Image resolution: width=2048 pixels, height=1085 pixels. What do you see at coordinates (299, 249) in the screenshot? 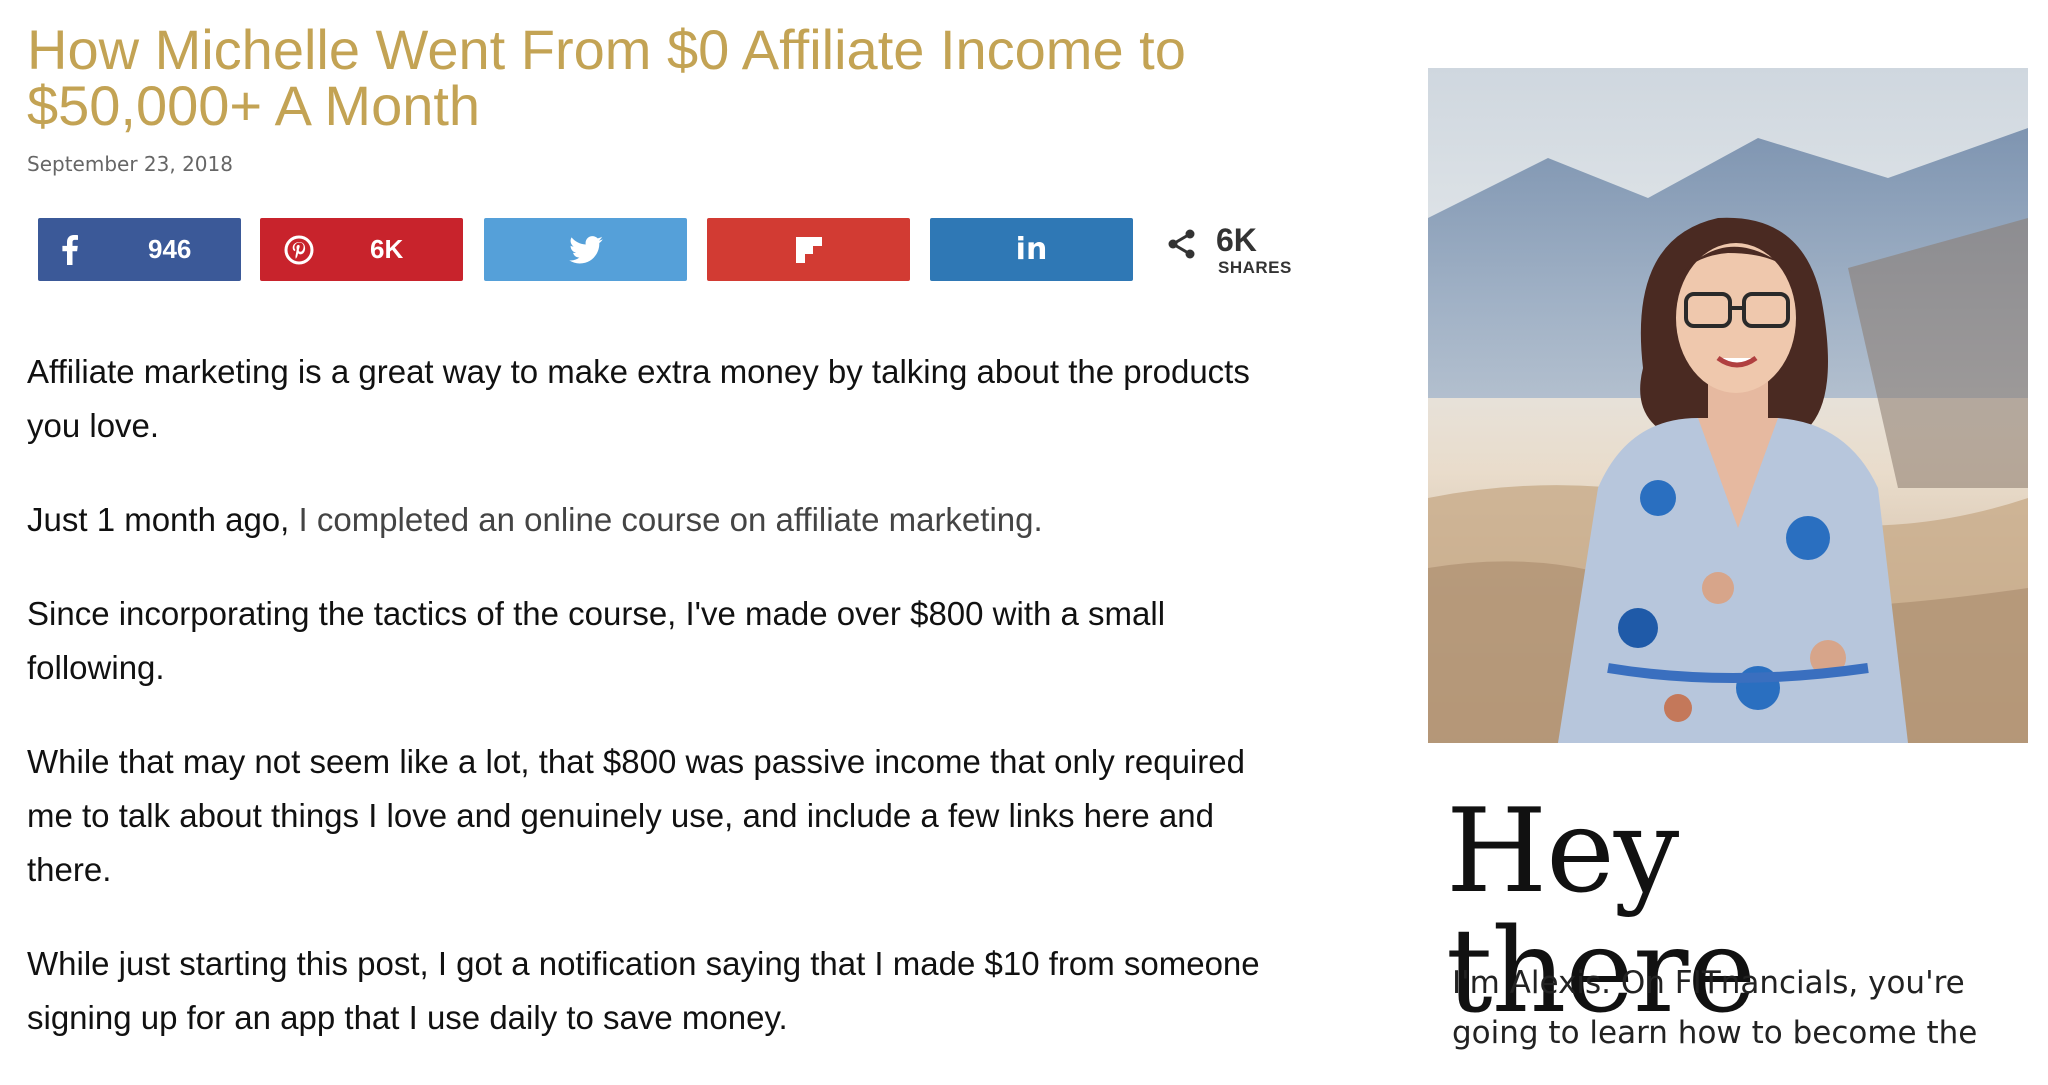
I see `pinterest-icon` at bounding box center [299, 249].